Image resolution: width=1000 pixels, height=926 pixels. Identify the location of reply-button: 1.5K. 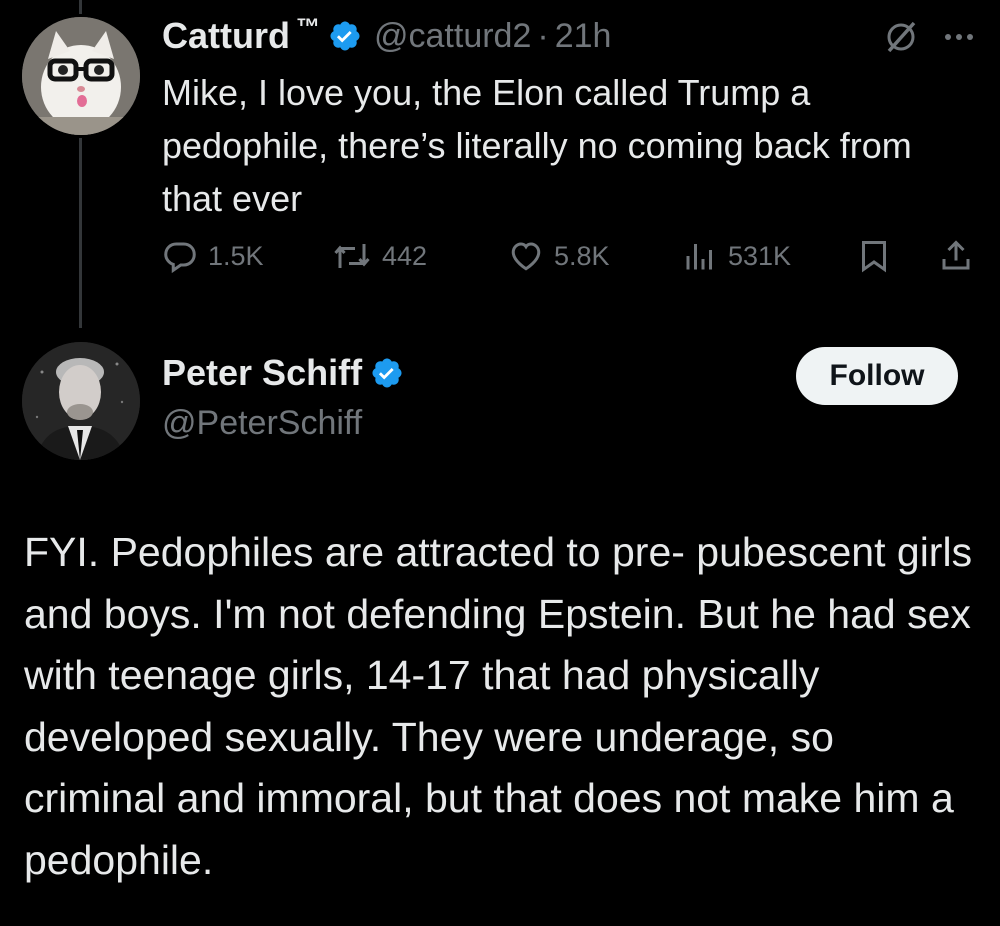
(213, 256).